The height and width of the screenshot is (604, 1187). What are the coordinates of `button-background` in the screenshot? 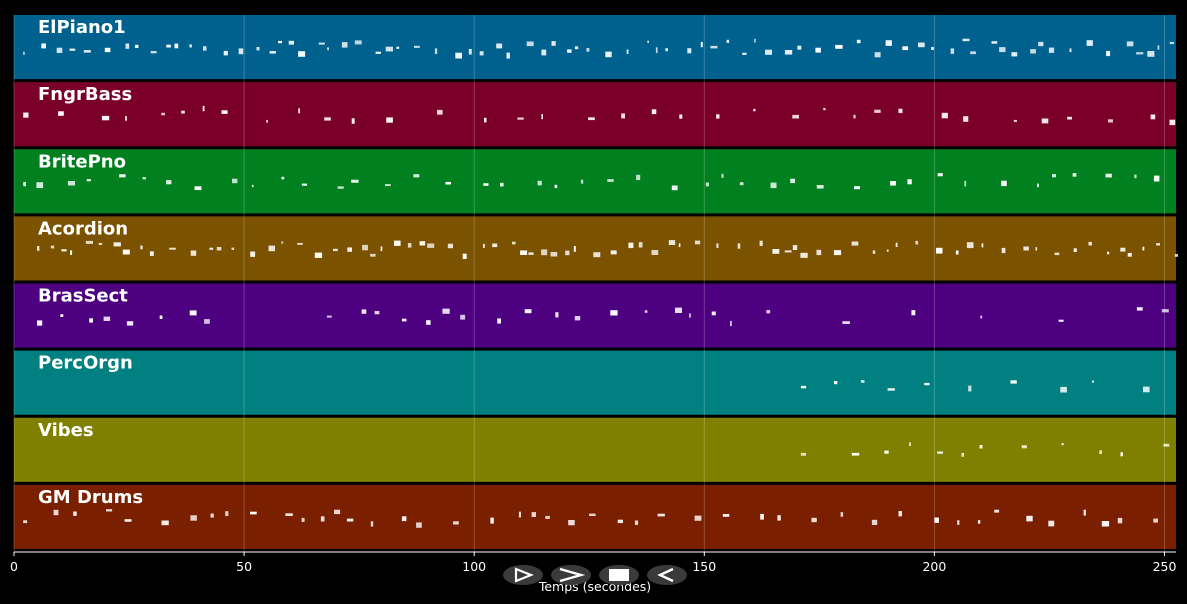 It's located at (667, 575).